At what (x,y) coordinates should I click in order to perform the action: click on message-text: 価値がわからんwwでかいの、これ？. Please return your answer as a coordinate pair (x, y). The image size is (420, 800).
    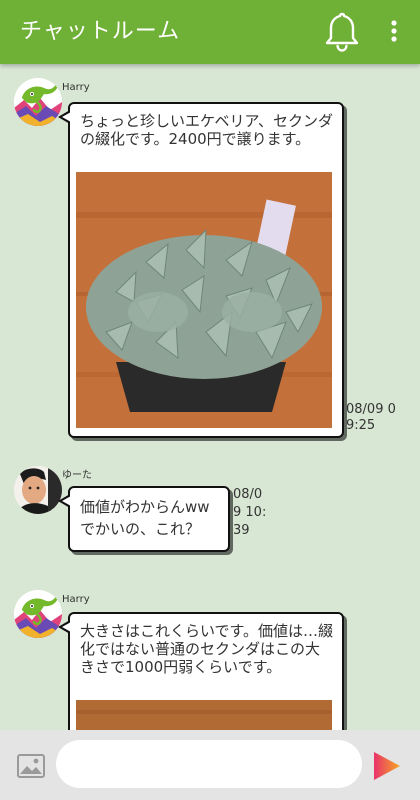
    Looking at the image, I should click on (145, 518).